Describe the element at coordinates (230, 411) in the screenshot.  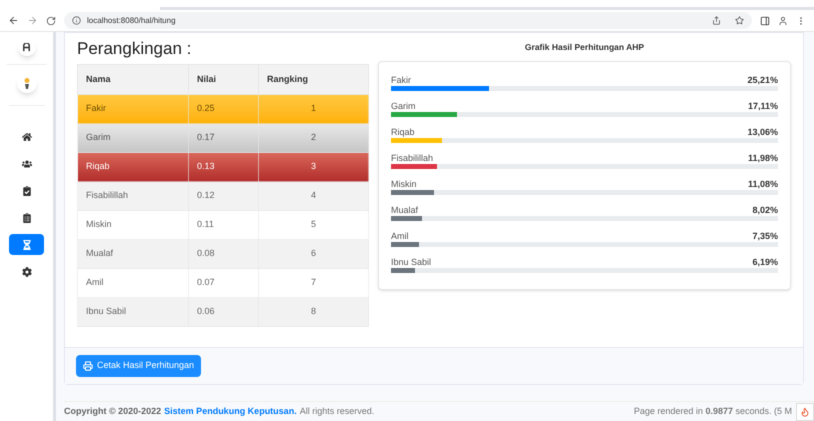
I see `footer-link: Sistem Pendukung Keputusan.` at that location.